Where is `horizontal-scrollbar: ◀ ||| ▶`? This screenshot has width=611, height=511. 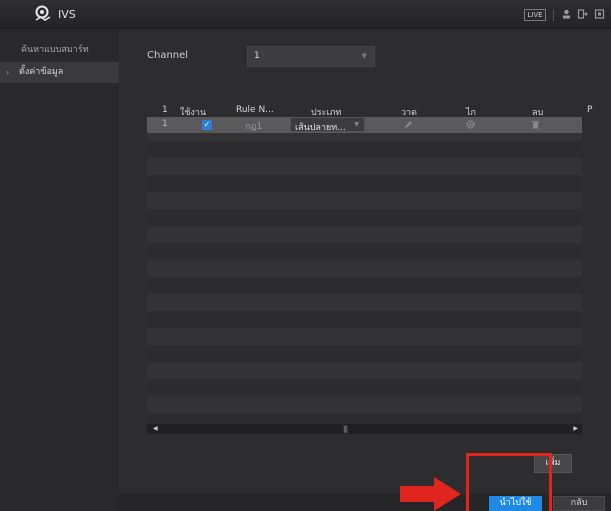
horizontal-scrollbar: ◀ ||| ▶ is located at coordinates (364, 429).